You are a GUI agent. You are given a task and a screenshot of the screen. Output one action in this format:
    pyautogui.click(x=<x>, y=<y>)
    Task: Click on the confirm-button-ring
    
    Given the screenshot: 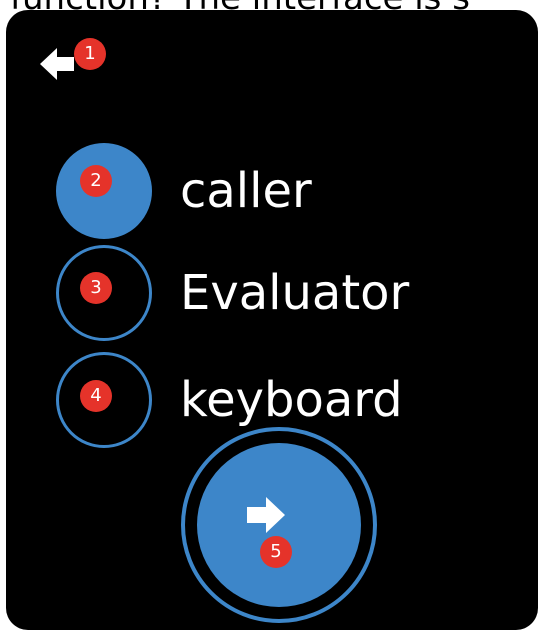 What is the action you would take?
    pyautogui.click(x=279, y=525)
    